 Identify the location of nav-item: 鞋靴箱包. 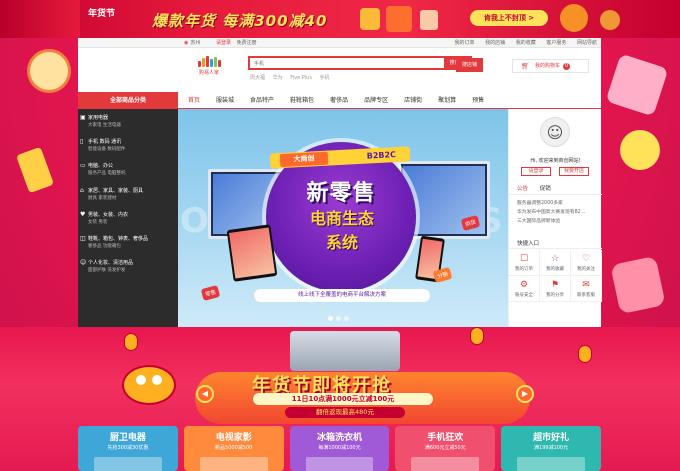
(302, 100).